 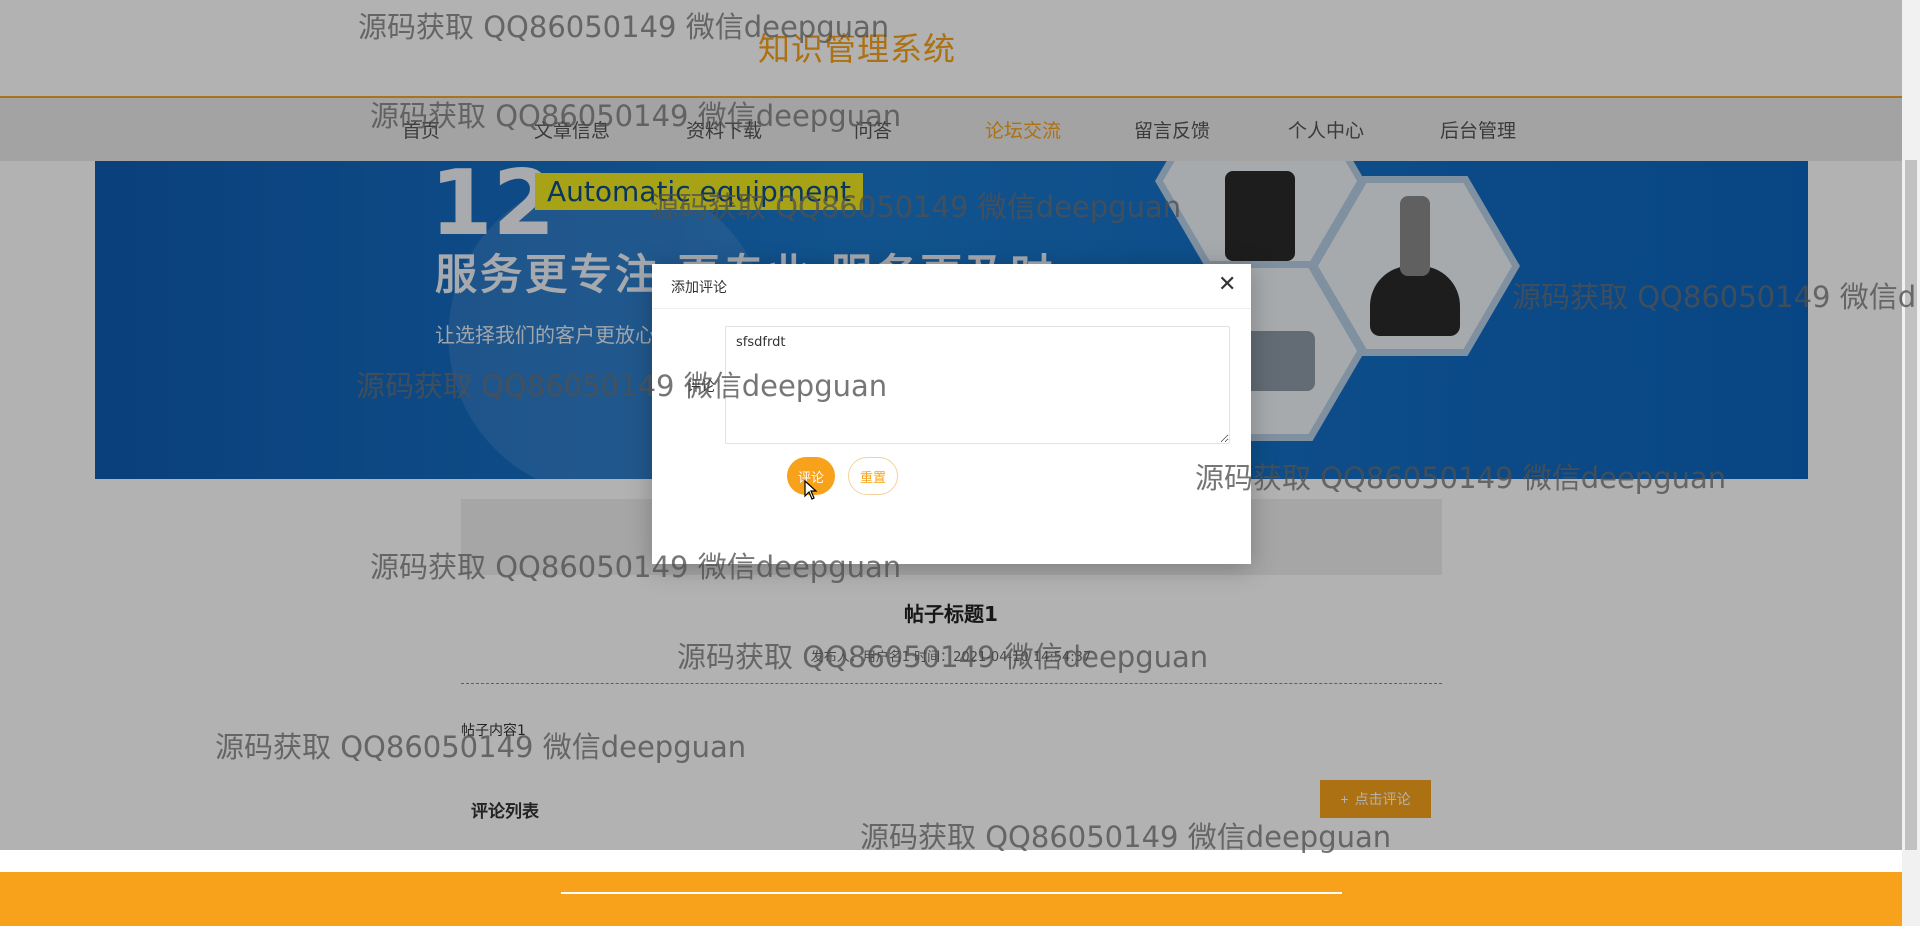 What do you see at coordinates (701, 387) in the screenshot?
I see `comment-field-label: 评论` at bounding box center [701, 387].